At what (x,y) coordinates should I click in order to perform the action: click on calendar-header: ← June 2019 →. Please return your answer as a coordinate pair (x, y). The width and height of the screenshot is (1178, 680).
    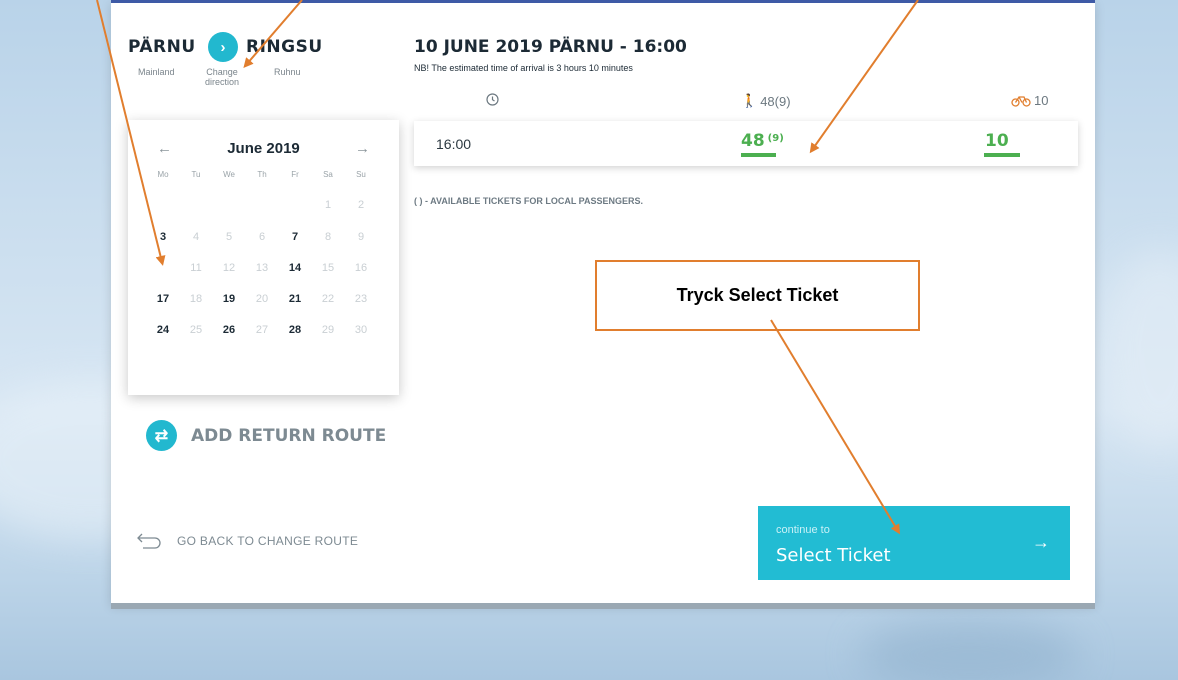
    Looking at the image, I should click on (263, 150).